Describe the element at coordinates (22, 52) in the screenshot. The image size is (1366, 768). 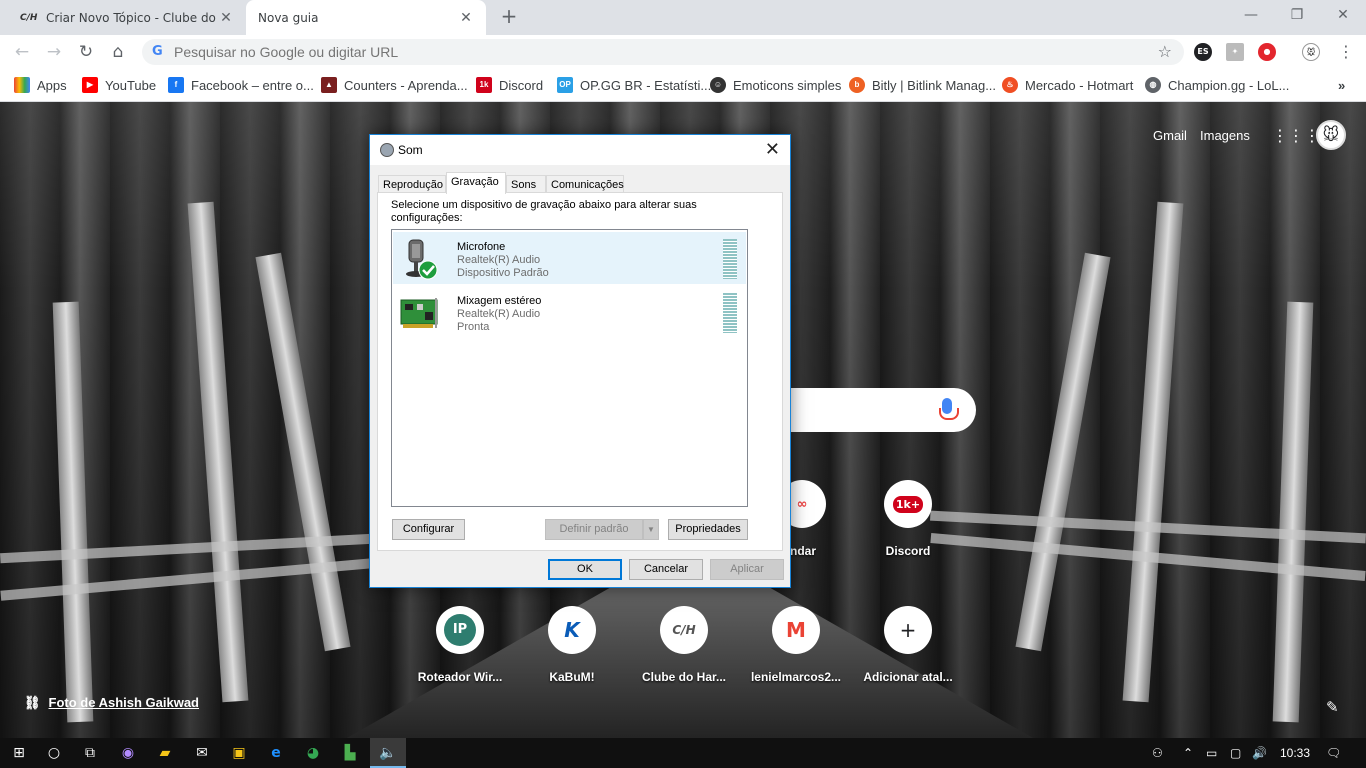
I see `back-arrow-icon: ←` at that location.